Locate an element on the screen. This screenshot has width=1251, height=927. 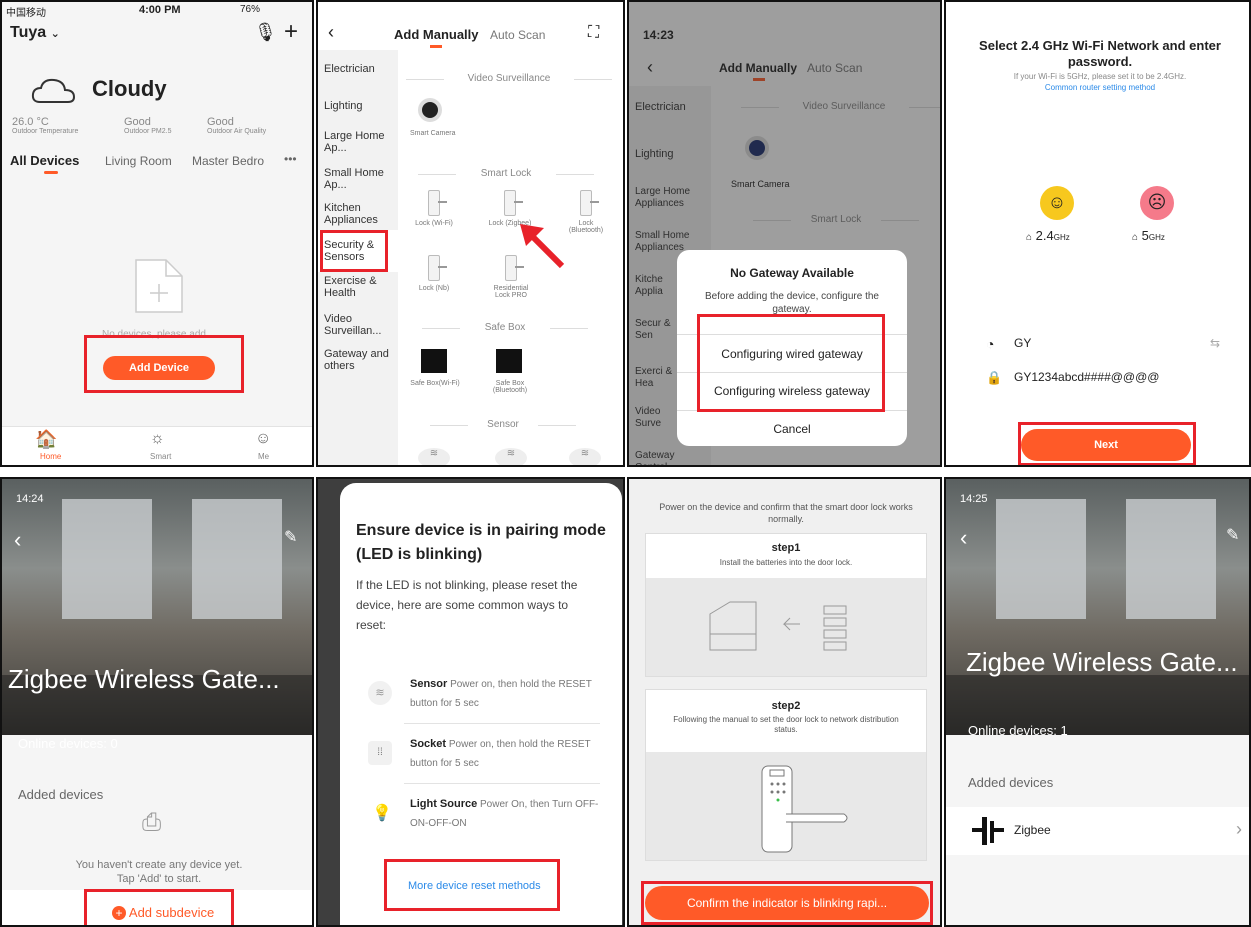
tab-all-devices: All Devices is located at coordinates (44, 160).